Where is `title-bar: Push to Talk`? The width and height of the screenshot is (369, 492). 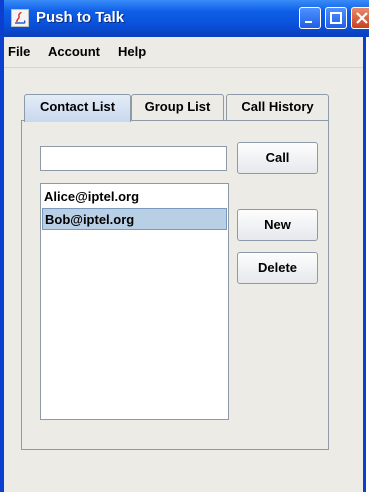
title-bar: Push to Talk is located at coordinates (186, 18).